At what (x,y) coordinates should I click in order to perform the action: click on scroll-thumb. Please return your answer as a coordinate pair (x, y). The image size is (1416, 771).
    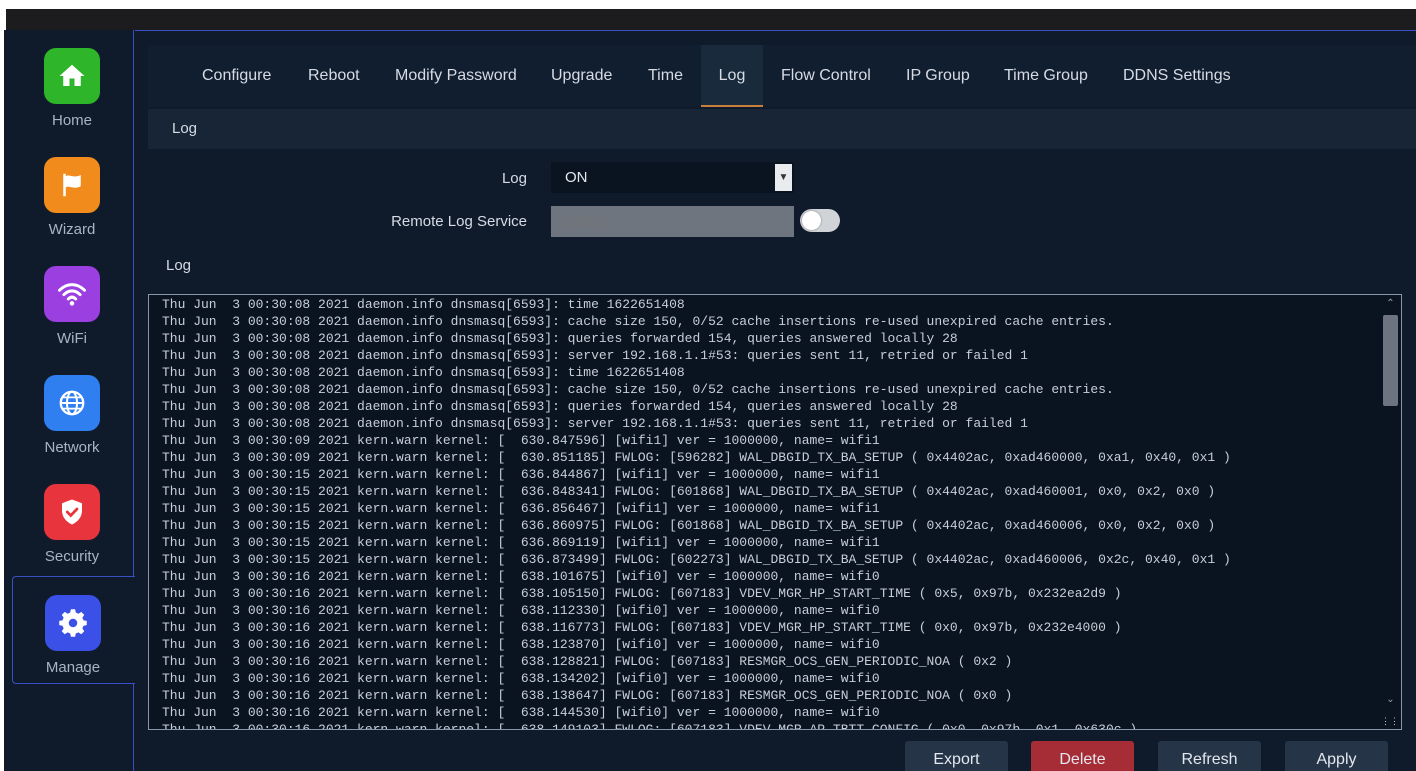
    Looking at the image, I should click on (1390, 360).